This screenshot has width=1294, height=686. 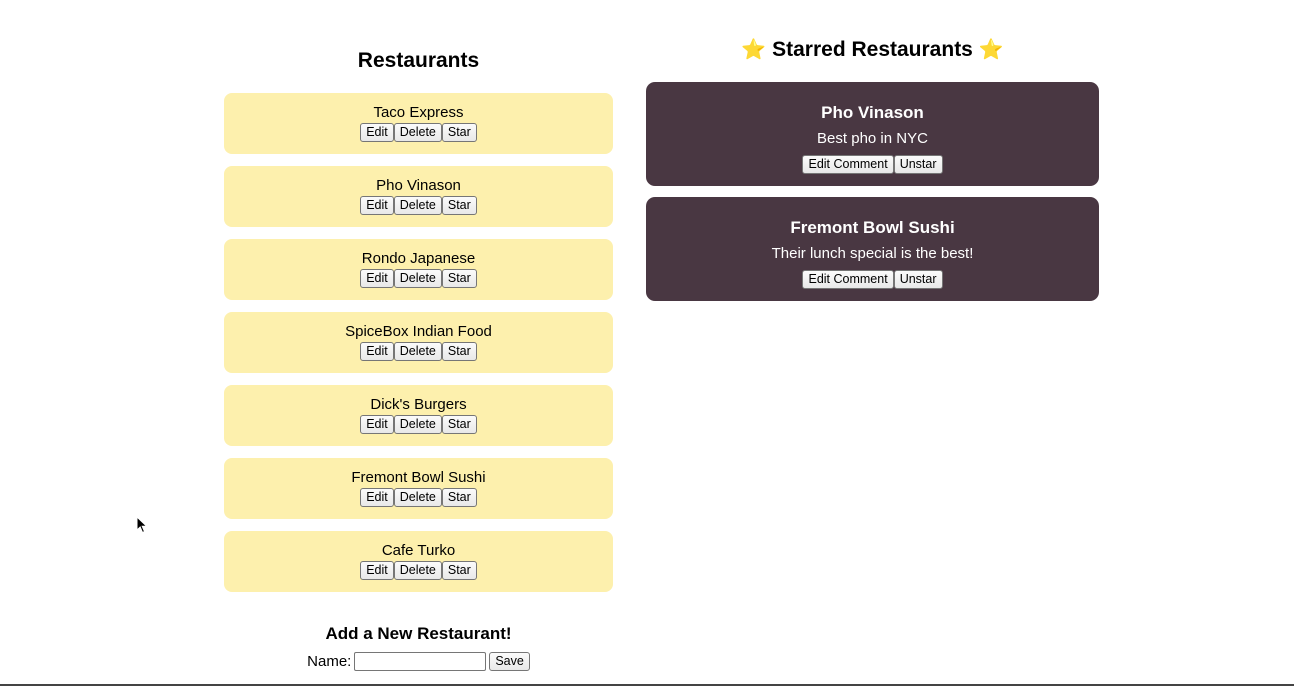 What do you see at coordinates (872, 138) in the screenshot?
I see `starred-comment: Best pho in NYC` at bounding box center [872, 138].